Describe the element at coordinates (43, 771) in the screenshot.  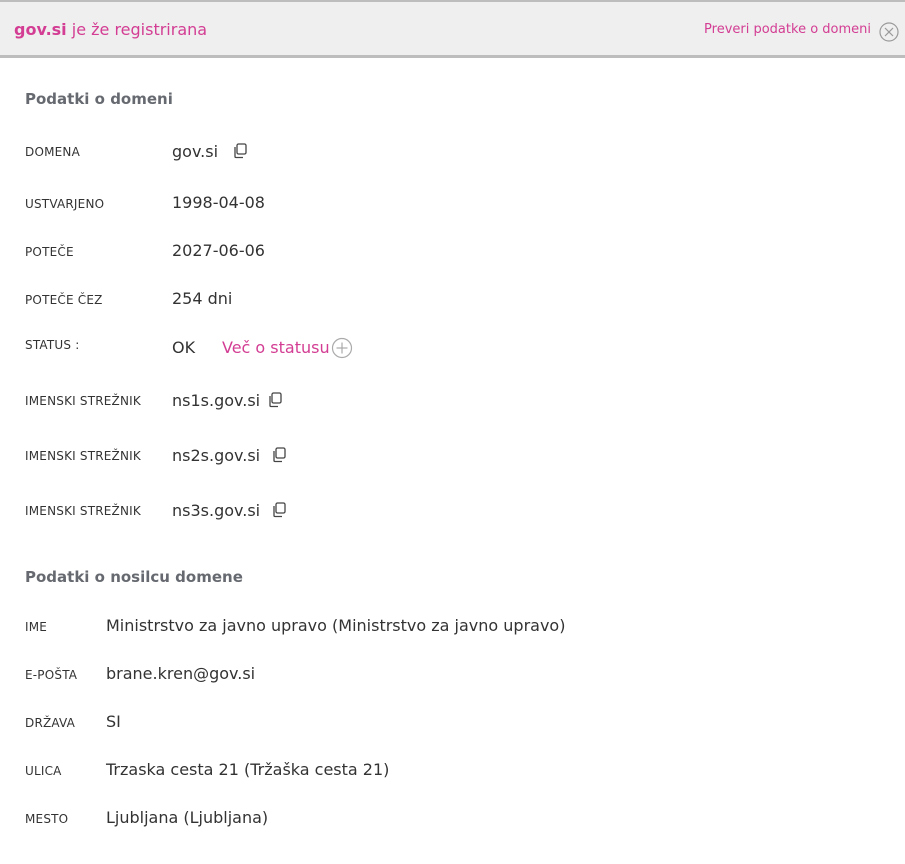
I see `holder-street-label: ULICA` at that location.